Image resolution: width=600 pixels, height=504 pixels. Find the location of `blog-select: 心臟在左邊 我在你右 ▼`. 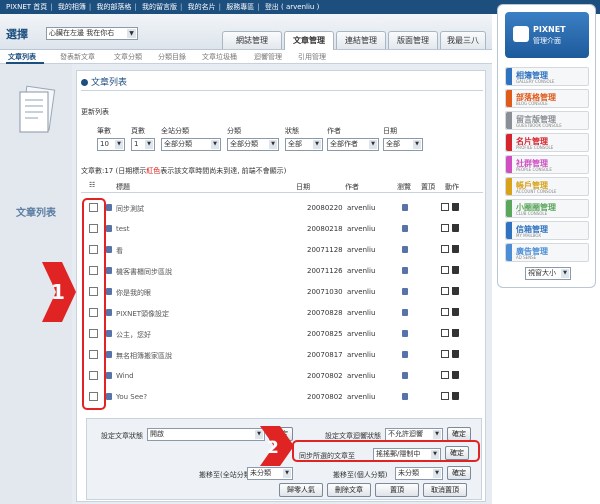

blog-select: 心臟在左邊 我在你右 ▼ is located at coordinates (92, 33).